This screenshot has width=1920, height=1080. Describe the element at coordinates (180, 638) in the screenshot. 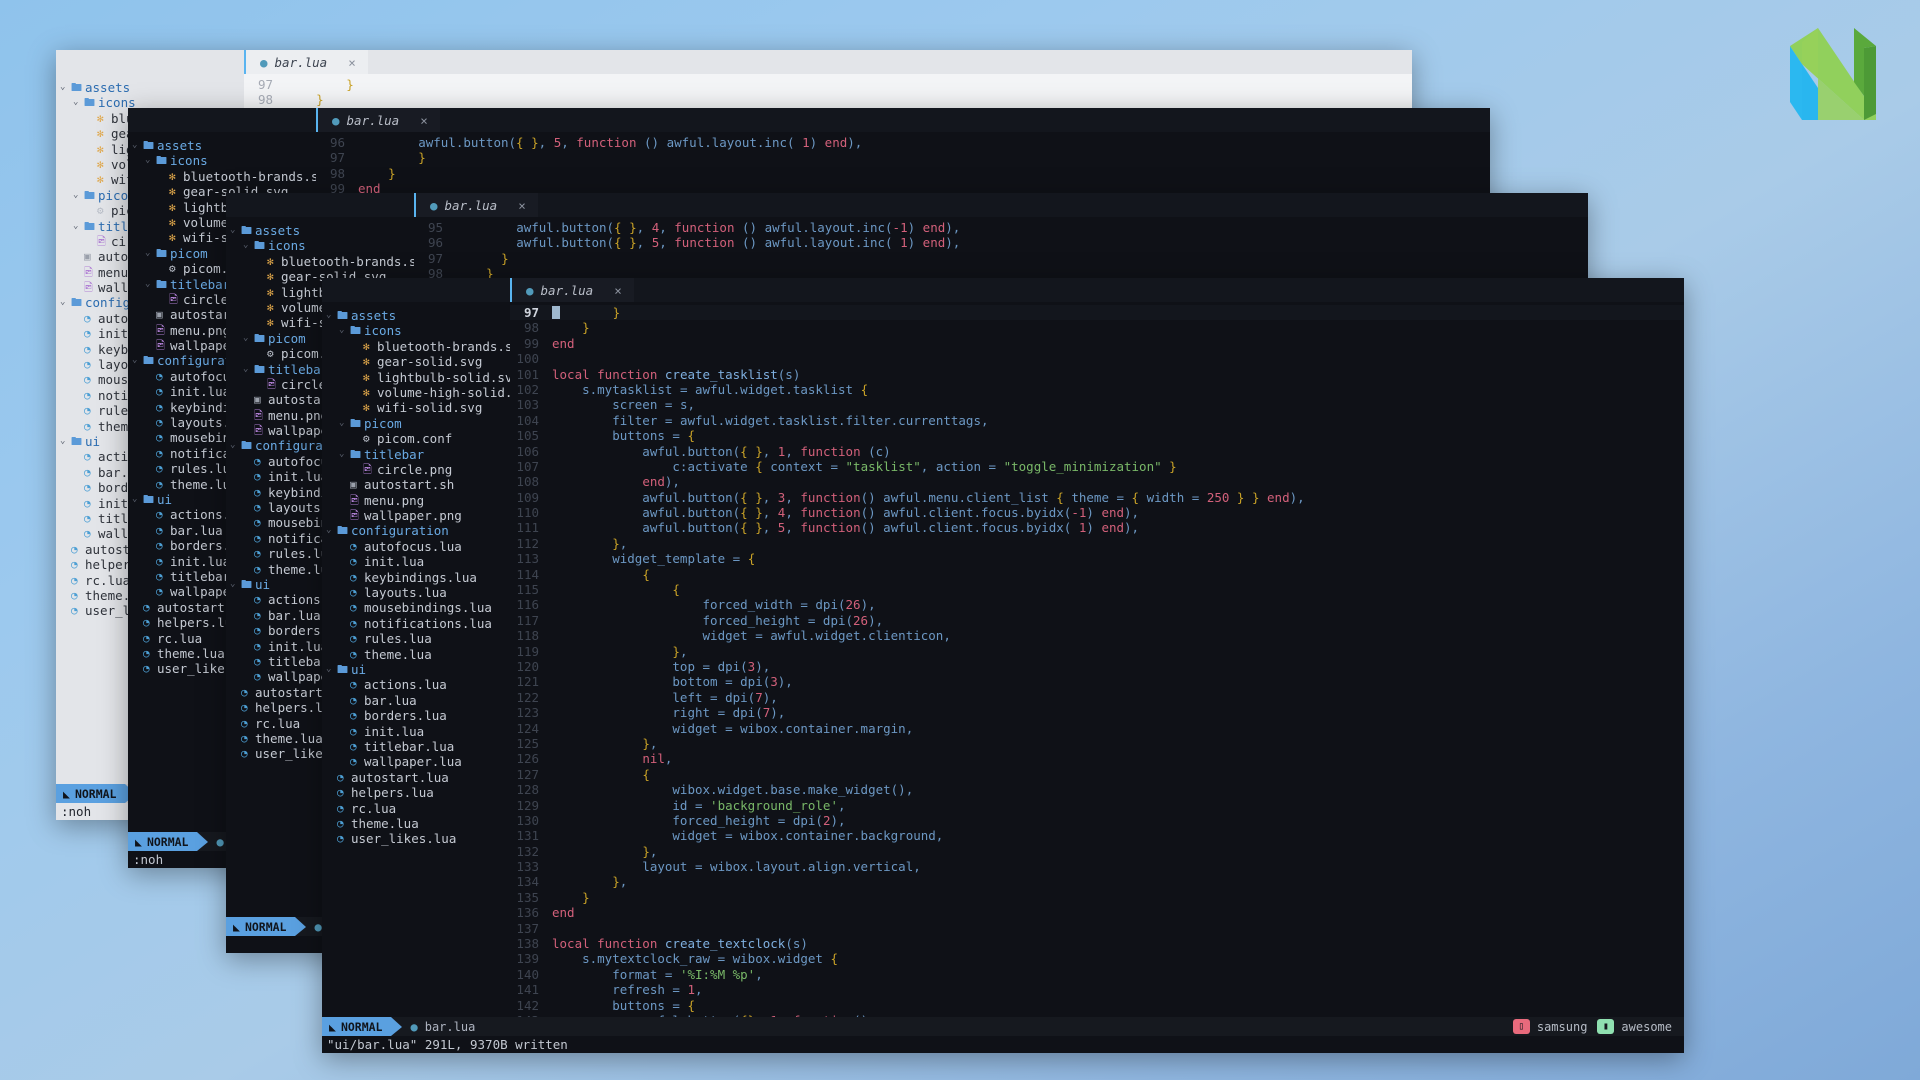

I see `tree-item-label: rc.lua` at that location.